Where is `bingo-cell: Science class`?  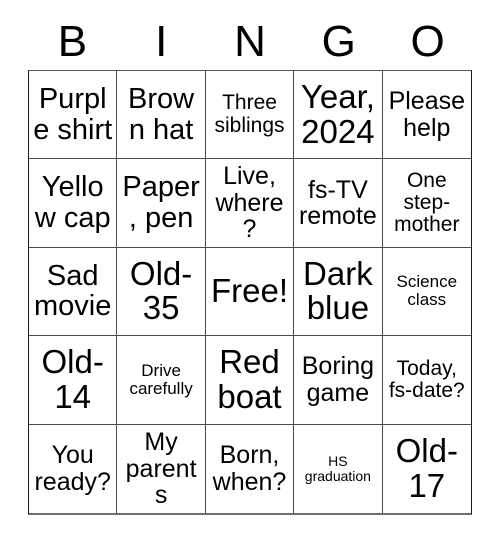
bingo-cell: Science class is located at coordinates (426, 292).